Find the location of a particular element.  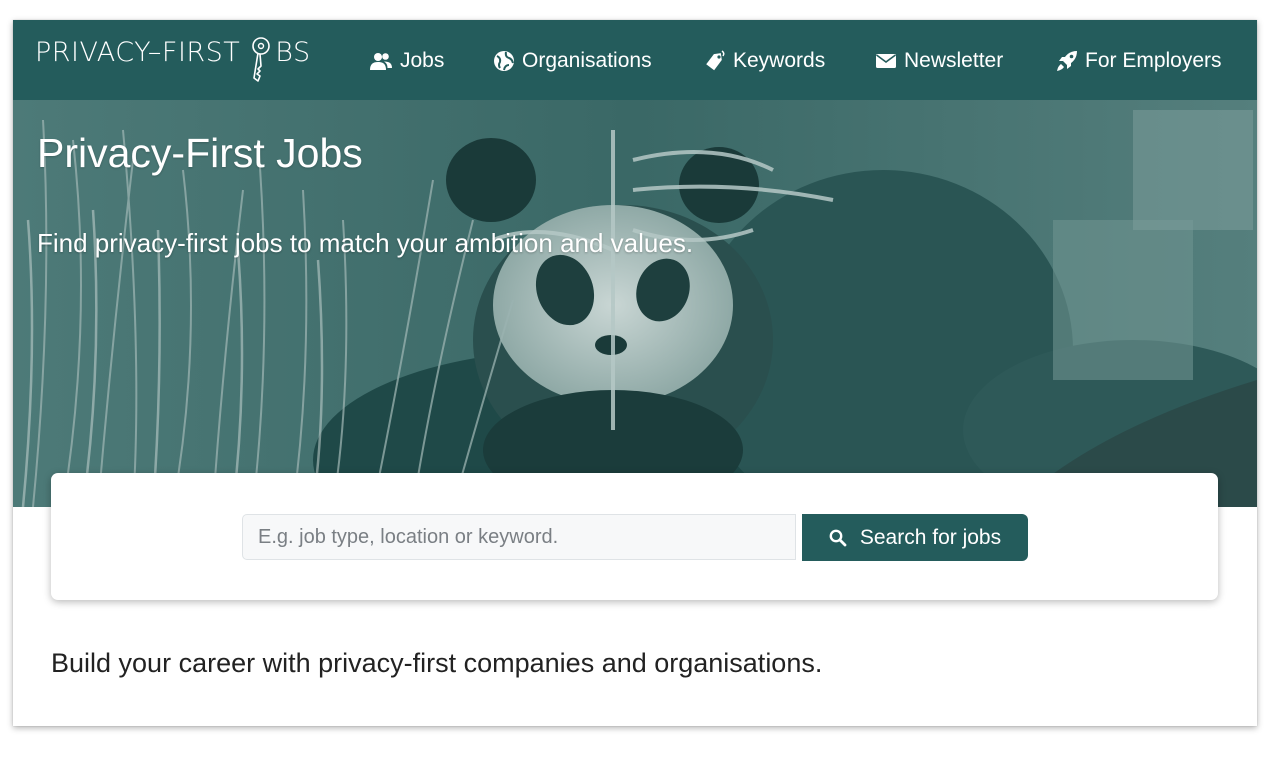

nav-newsletter: Newsletter is located at coordinates (939, 61).